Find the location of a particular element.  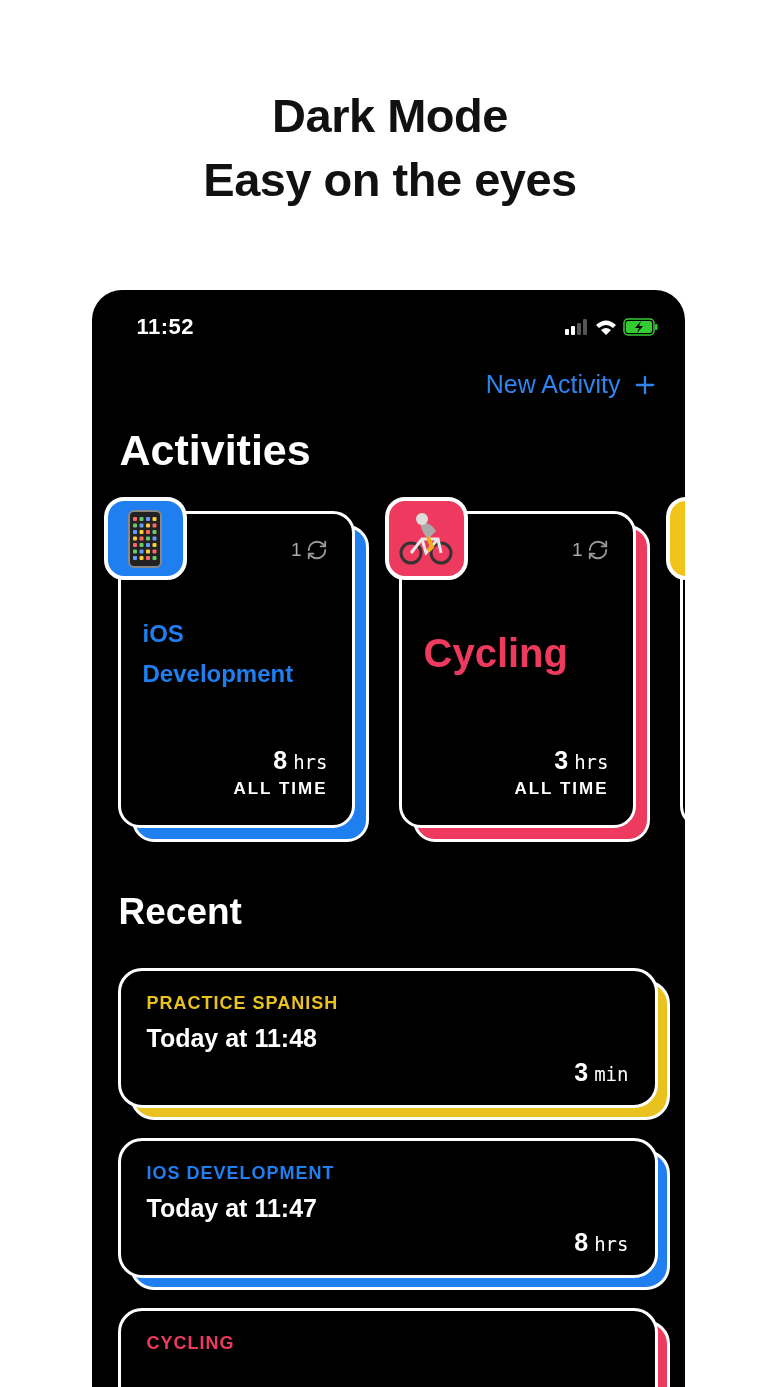

activity-card: 1 iOS Development 8 hrs ALL TIME is located at coordinates (236, 669).